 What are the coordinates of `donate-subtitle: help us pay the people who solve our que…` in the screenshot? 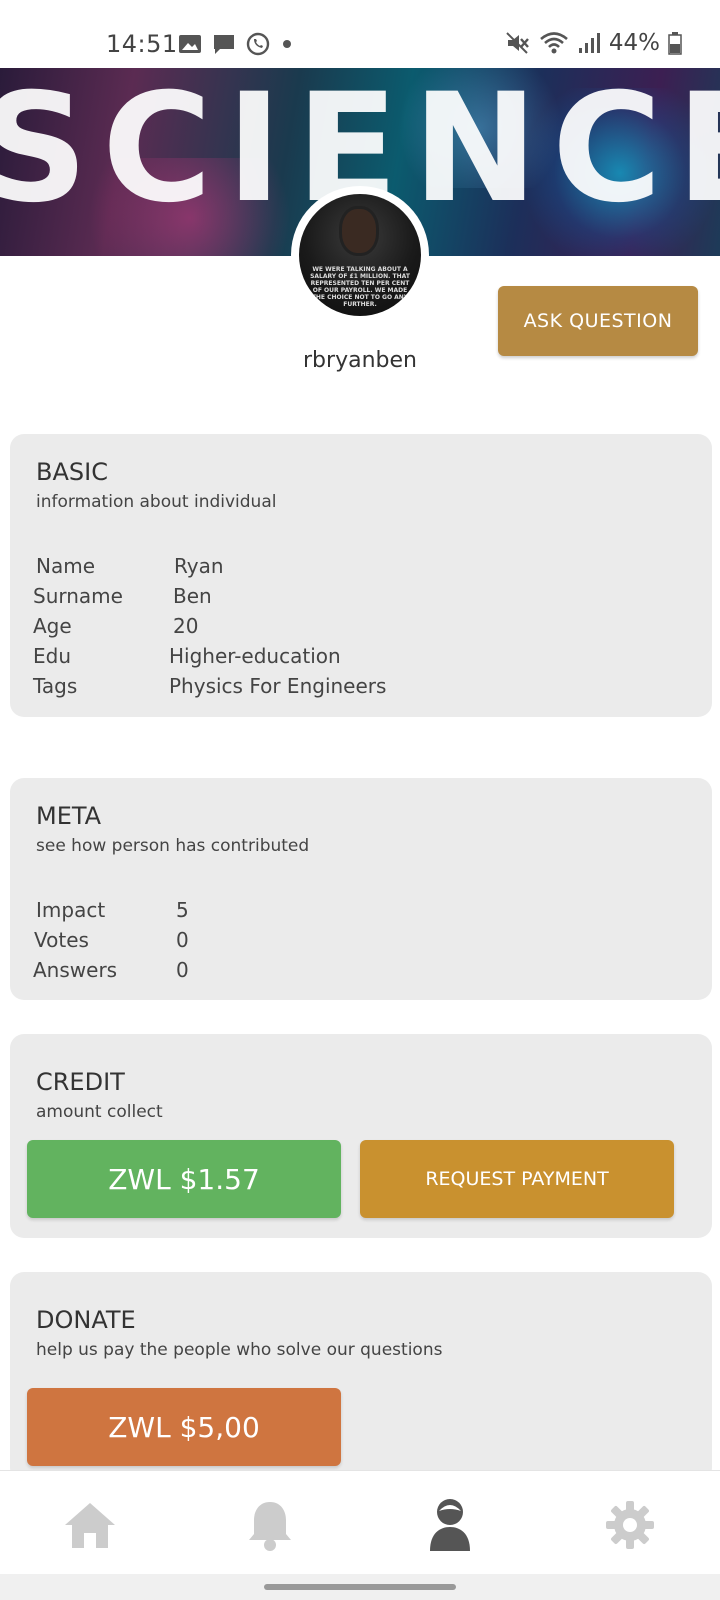 It's located at (239, 1350).